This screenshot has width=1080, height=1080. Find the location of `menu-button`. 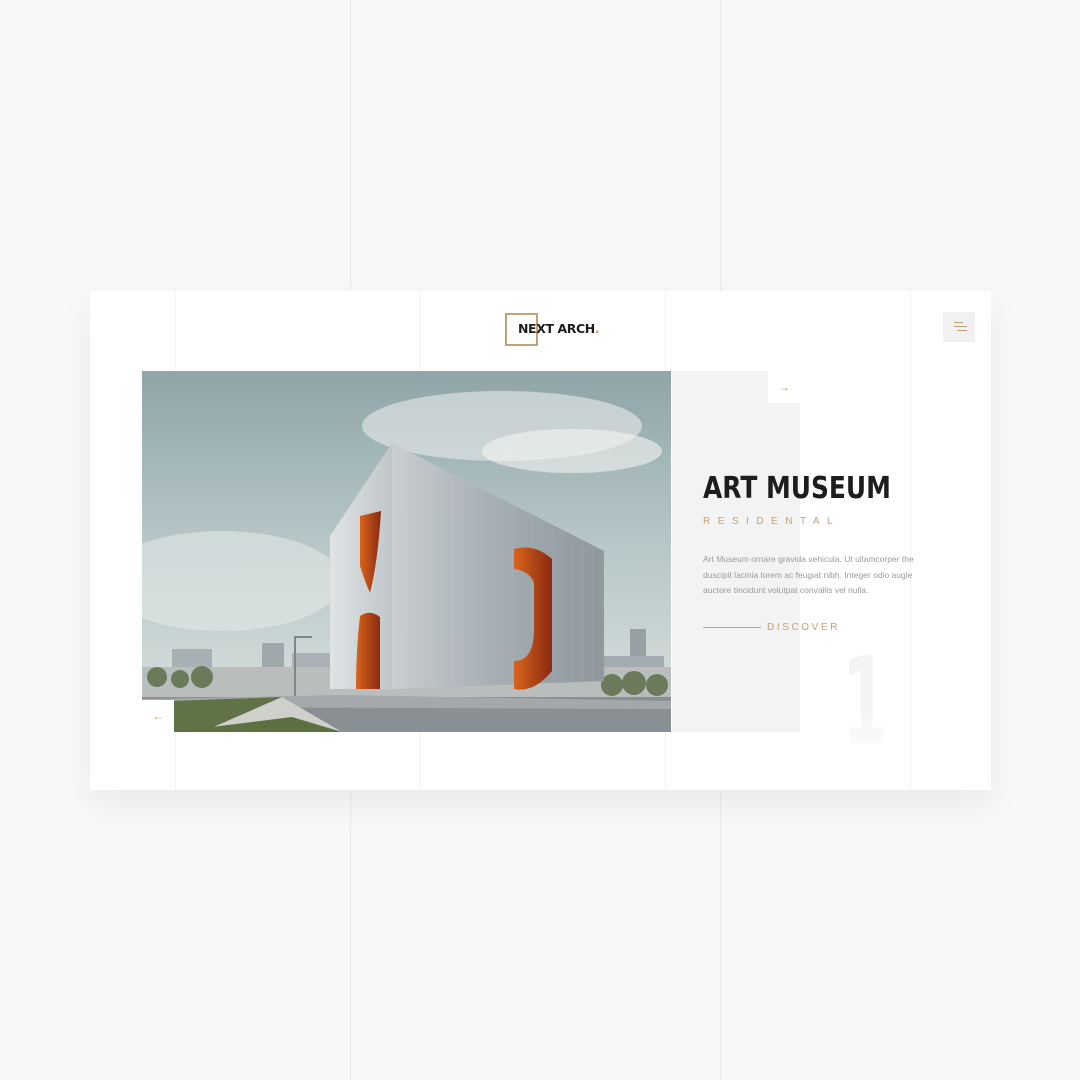

menu-button is located at coordinates (959, 327).